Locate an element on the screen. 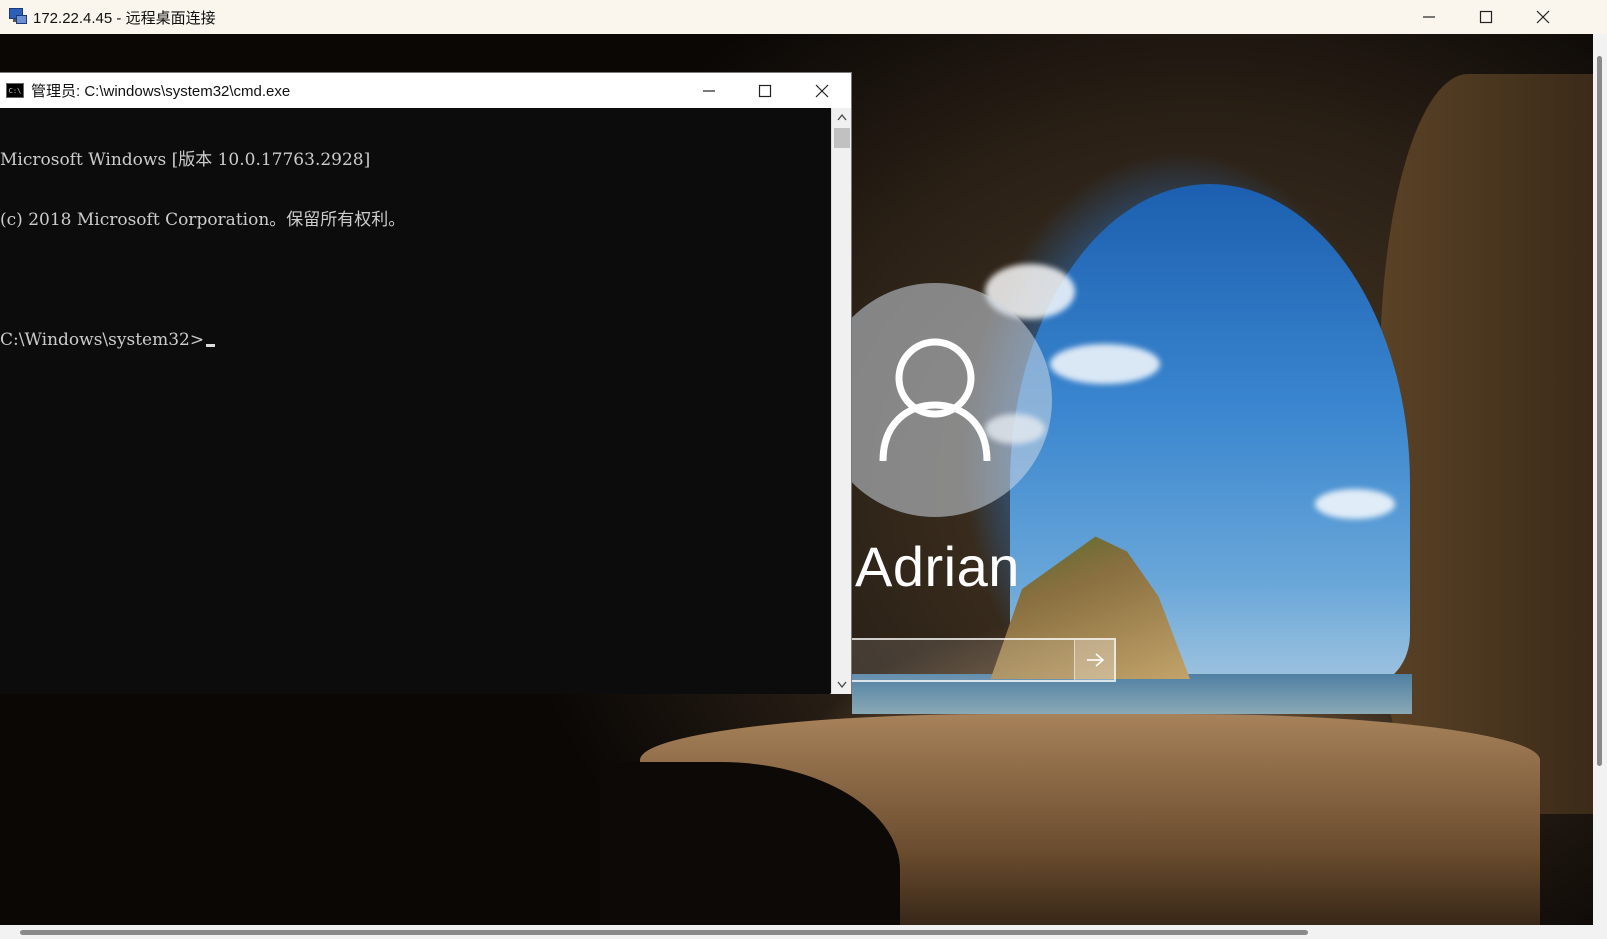 The image size is (1607, 939). cmd-close-button is located at coordinates (822, 90).